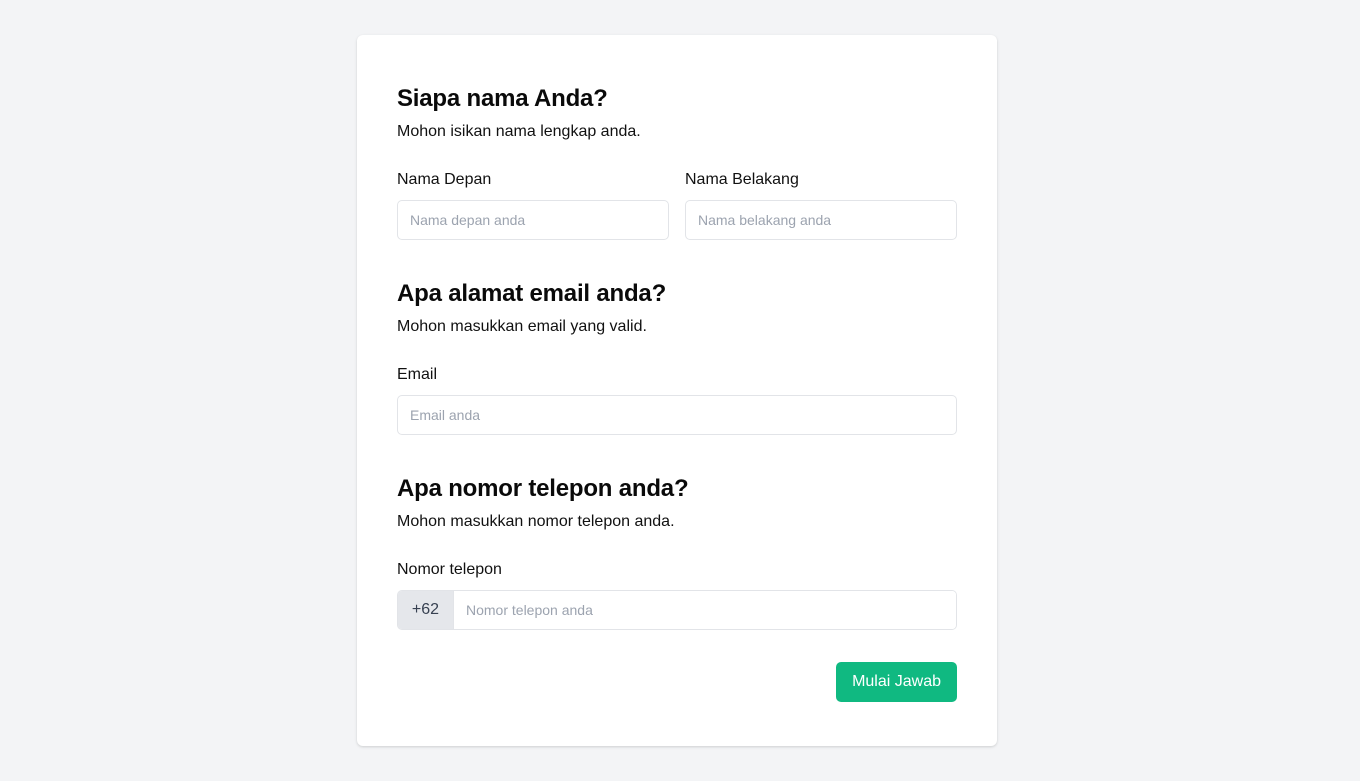  I want to click on start-answer-button: Mulai Jawab, so click(896, 682).